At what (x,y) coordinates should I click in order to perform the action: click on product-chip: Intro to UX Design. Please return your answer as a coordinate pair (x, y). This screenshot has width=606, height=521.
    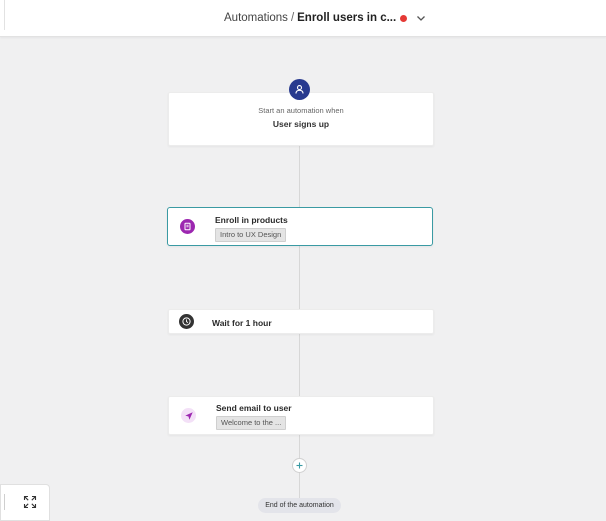
    Looking at the image, I should click on (251, 235).